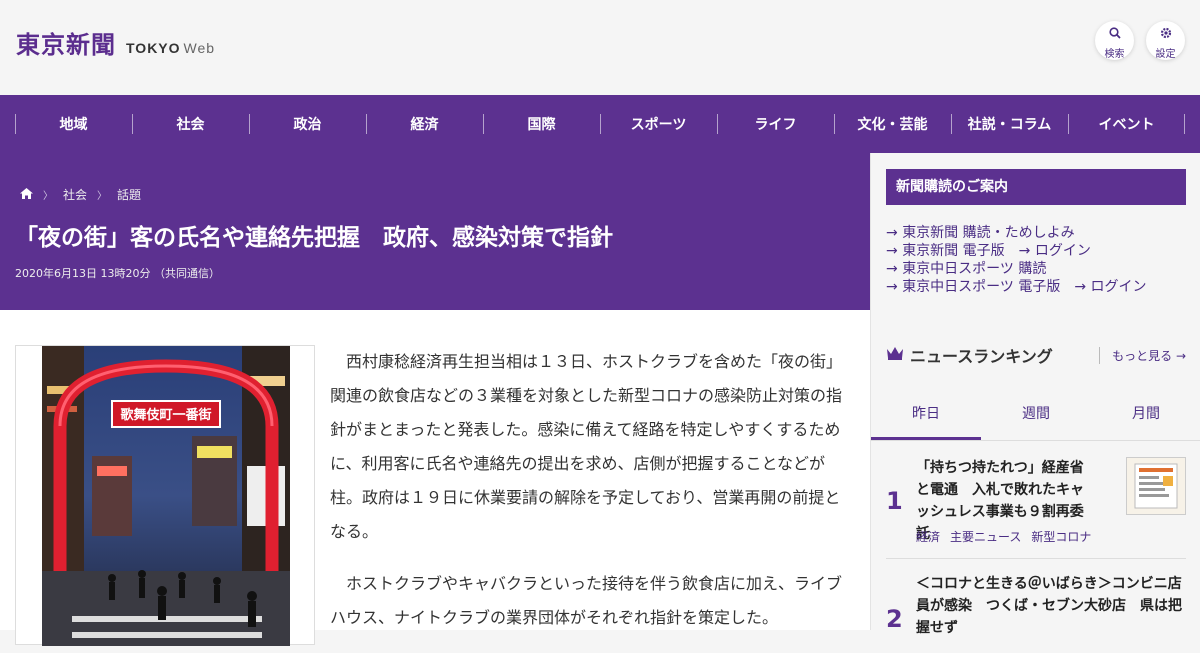  I want to click on ranking-tags: 経済 主要ニュース 新型コロナ, so click(1003, 536).